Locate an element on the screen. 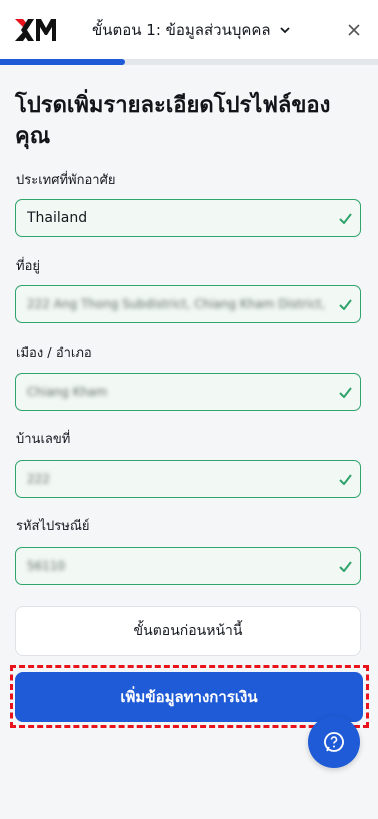  close-icon is located at coordinates (354, 30).